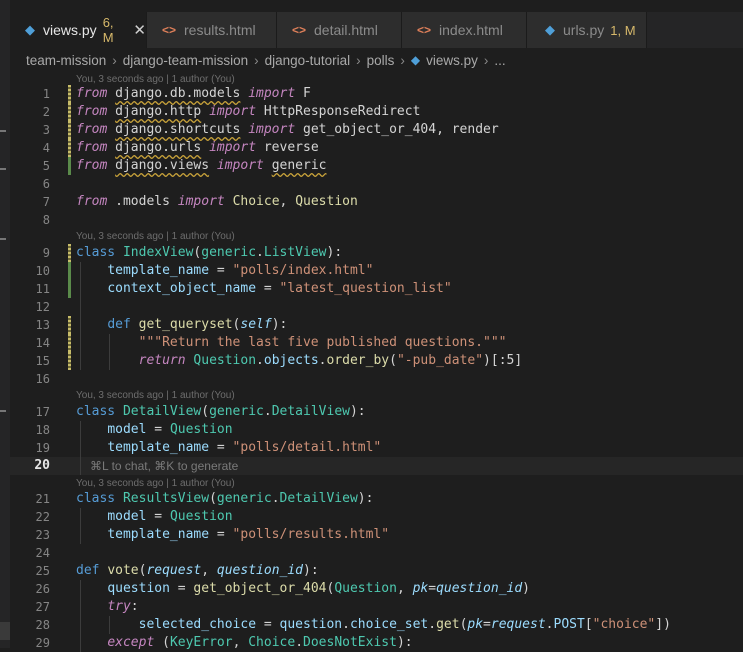 The height and width of the screenshot is (652, 743). What do you see at coordinates (42, 271) in the screenshot?
I see `line-number: 10` at bounding box center [42, 271].